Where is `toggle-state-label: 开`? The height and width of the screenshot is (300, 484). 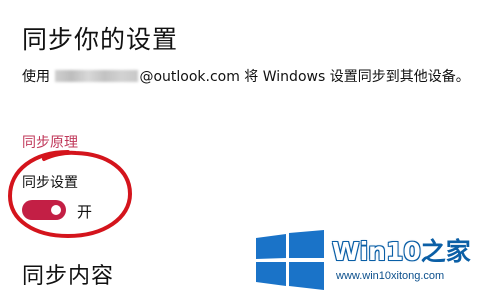 toggle-state-label: 开 is located at coordinates (85, 212).